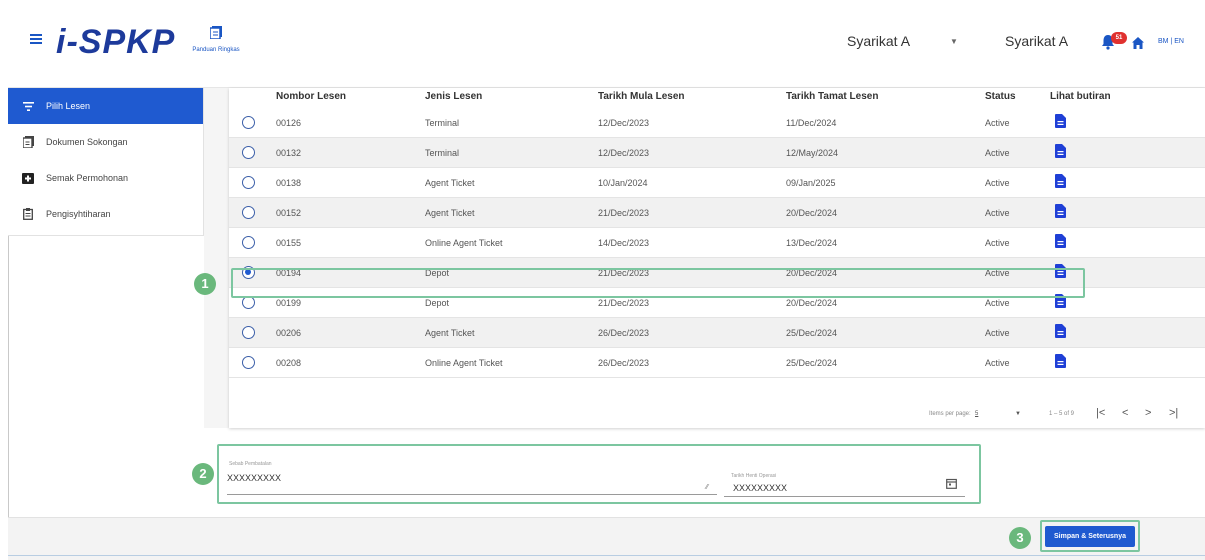 This screenshot has height=560, width=1205. What do you see at coordinates (105, 106) in the screenshot?
I see `sidebar-item-pilih-lesen: Pilih Lesen` at bounding box center [105, 106].